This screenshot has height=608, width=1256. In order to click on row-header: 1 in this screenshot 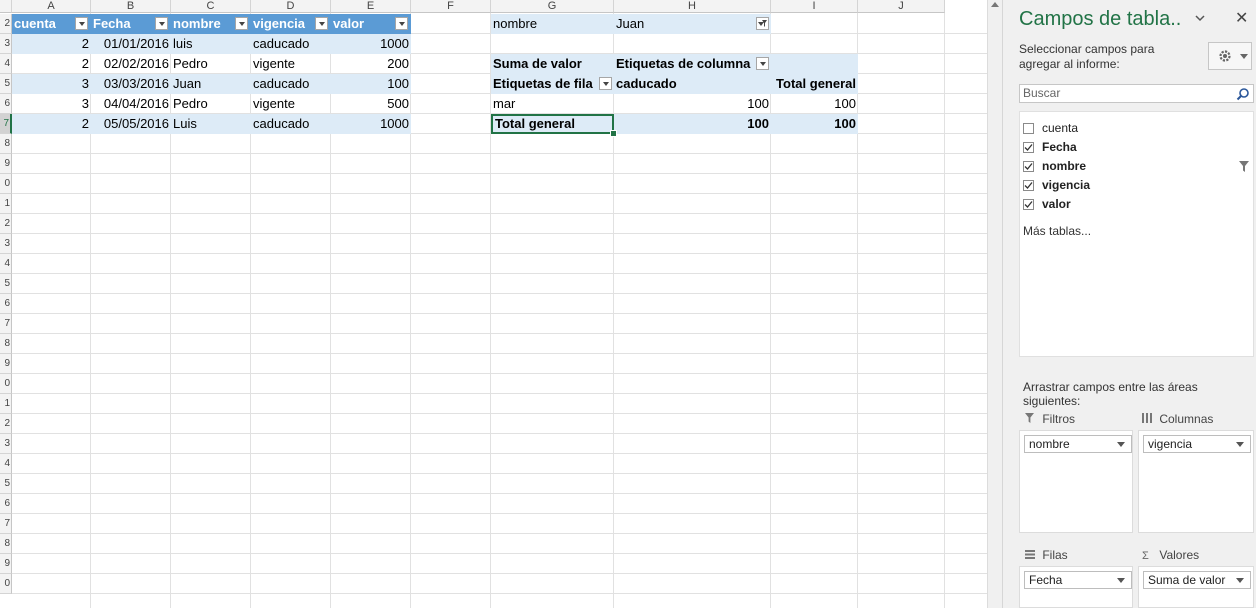, I will do `click(6, 404)`.